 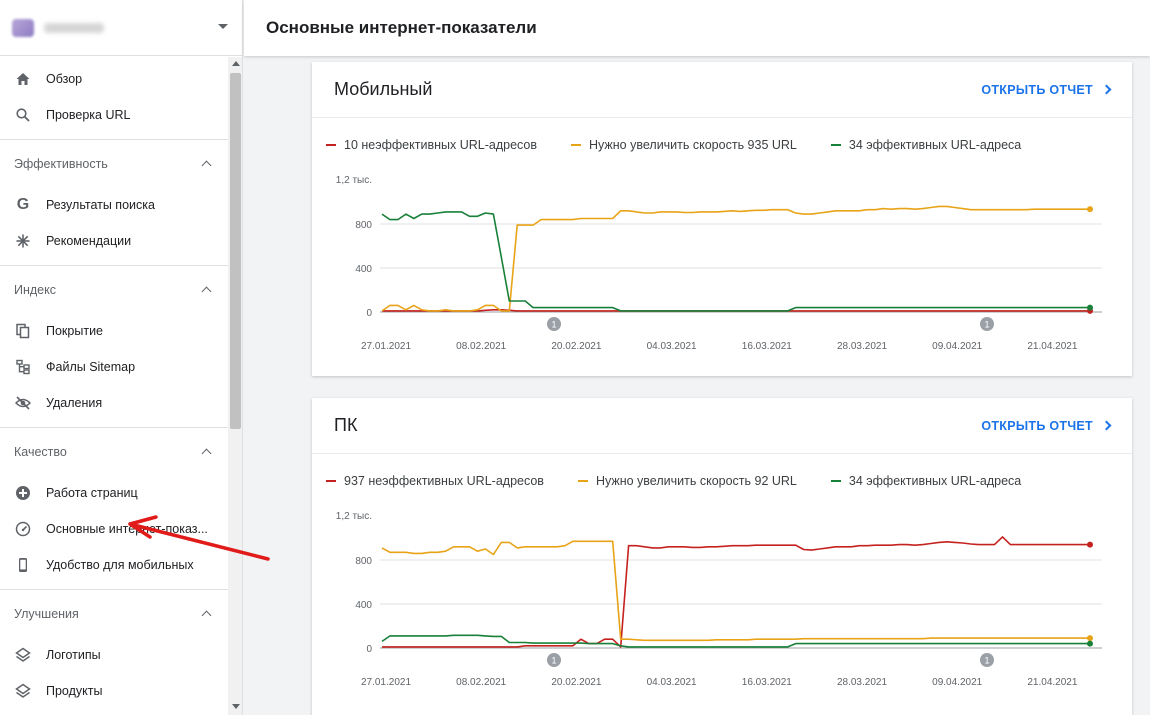 I want to click on sidebar-item-label: Продукты, so click(x=74, y=691).